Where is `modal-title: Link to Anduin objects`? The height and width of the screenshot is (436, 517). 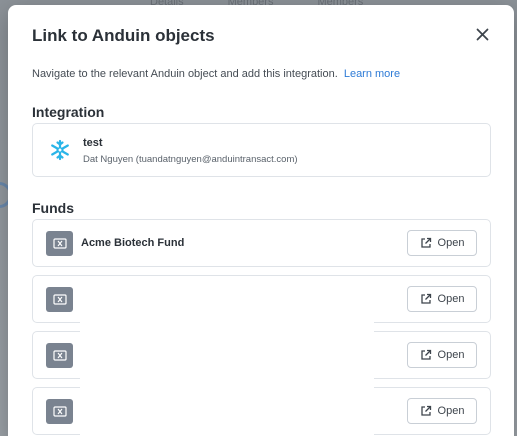
modal-title: Link to Anduin objects is located at coordinates (123, 35).